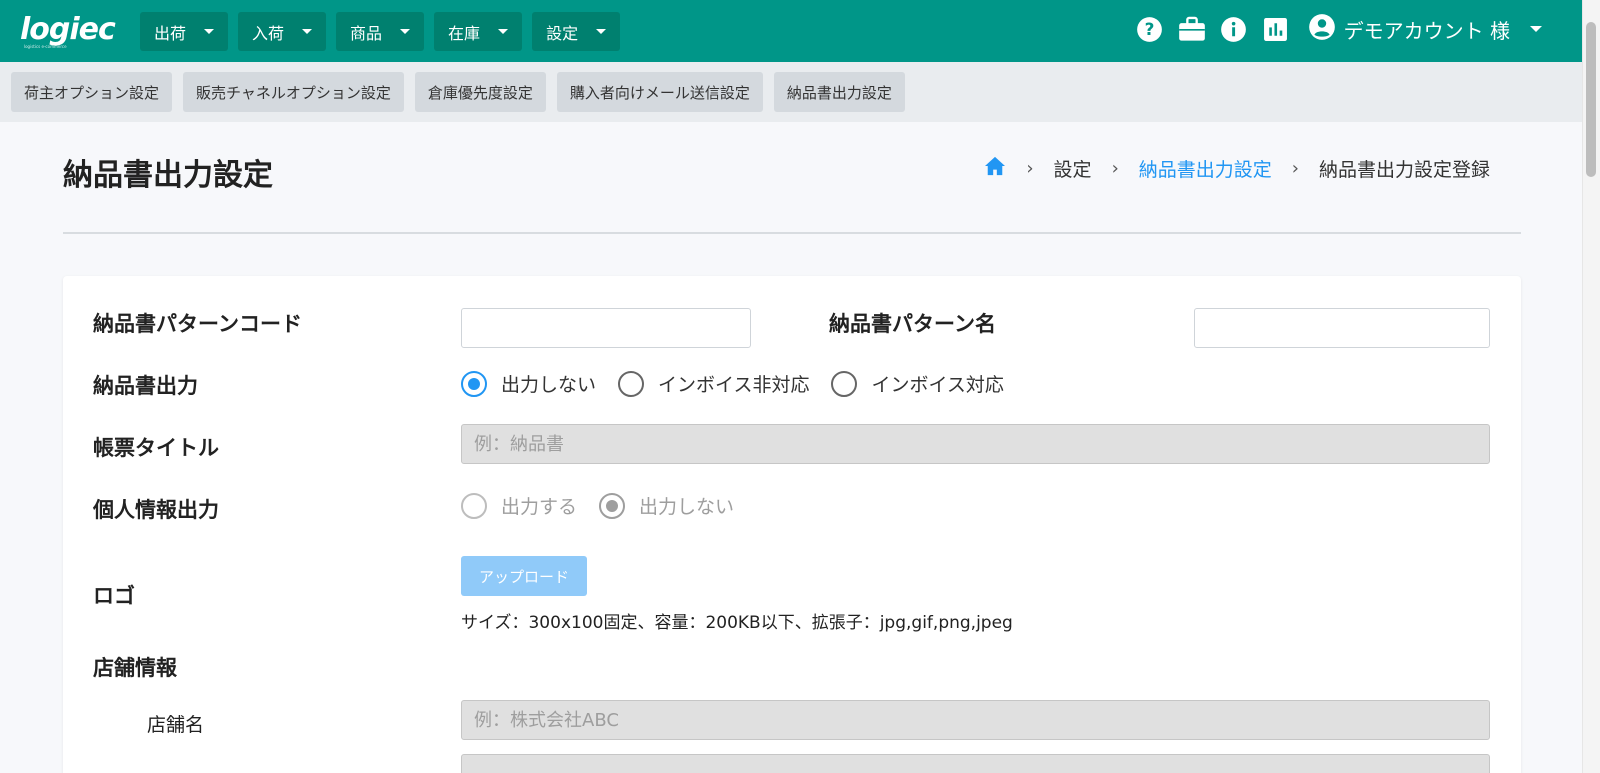  Describe the element at coordinates (156, 510) in the screenshot. I see `personal-info-label: 個人情報出力` at that location.